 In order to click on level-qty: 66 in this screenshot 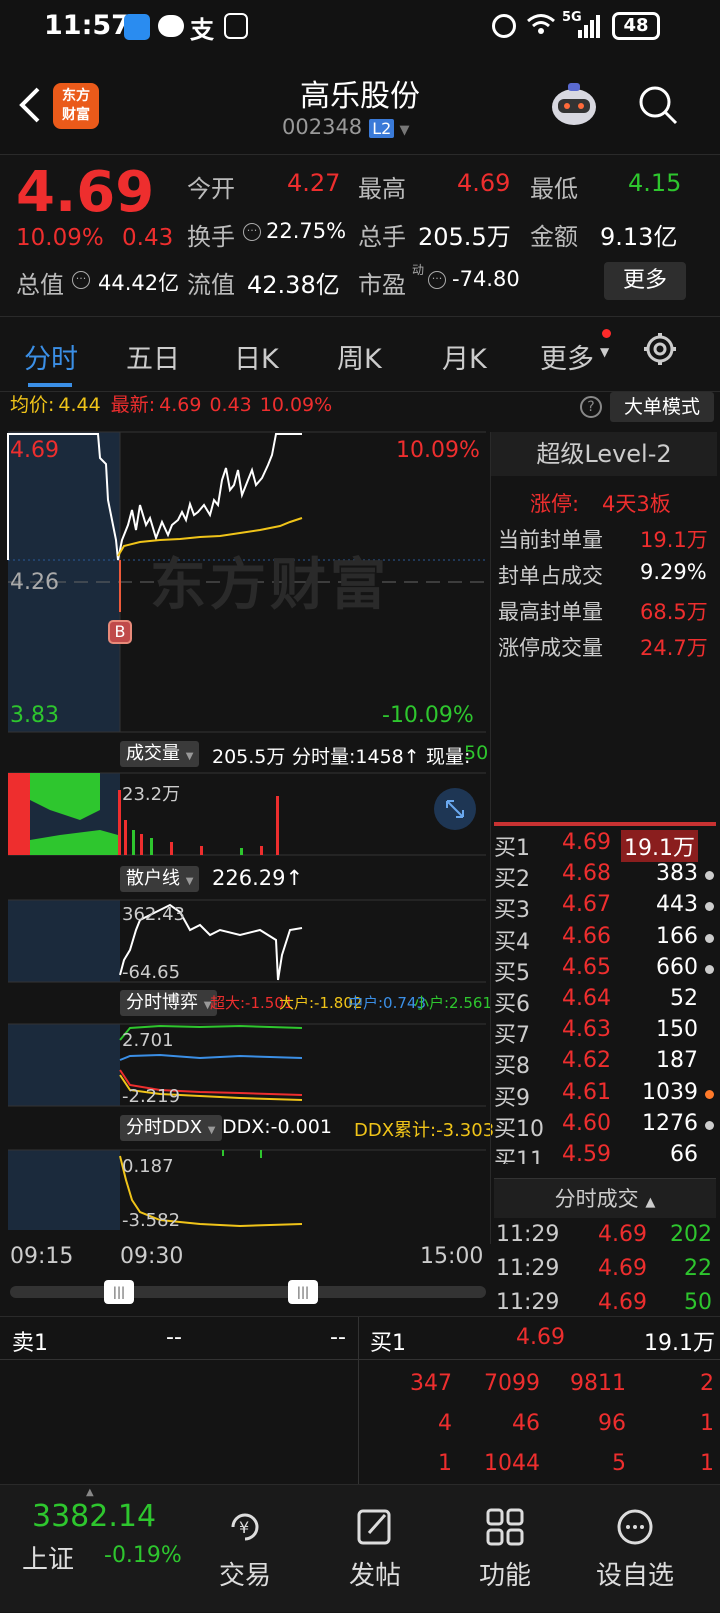, I will do `click(684, 1153)`.